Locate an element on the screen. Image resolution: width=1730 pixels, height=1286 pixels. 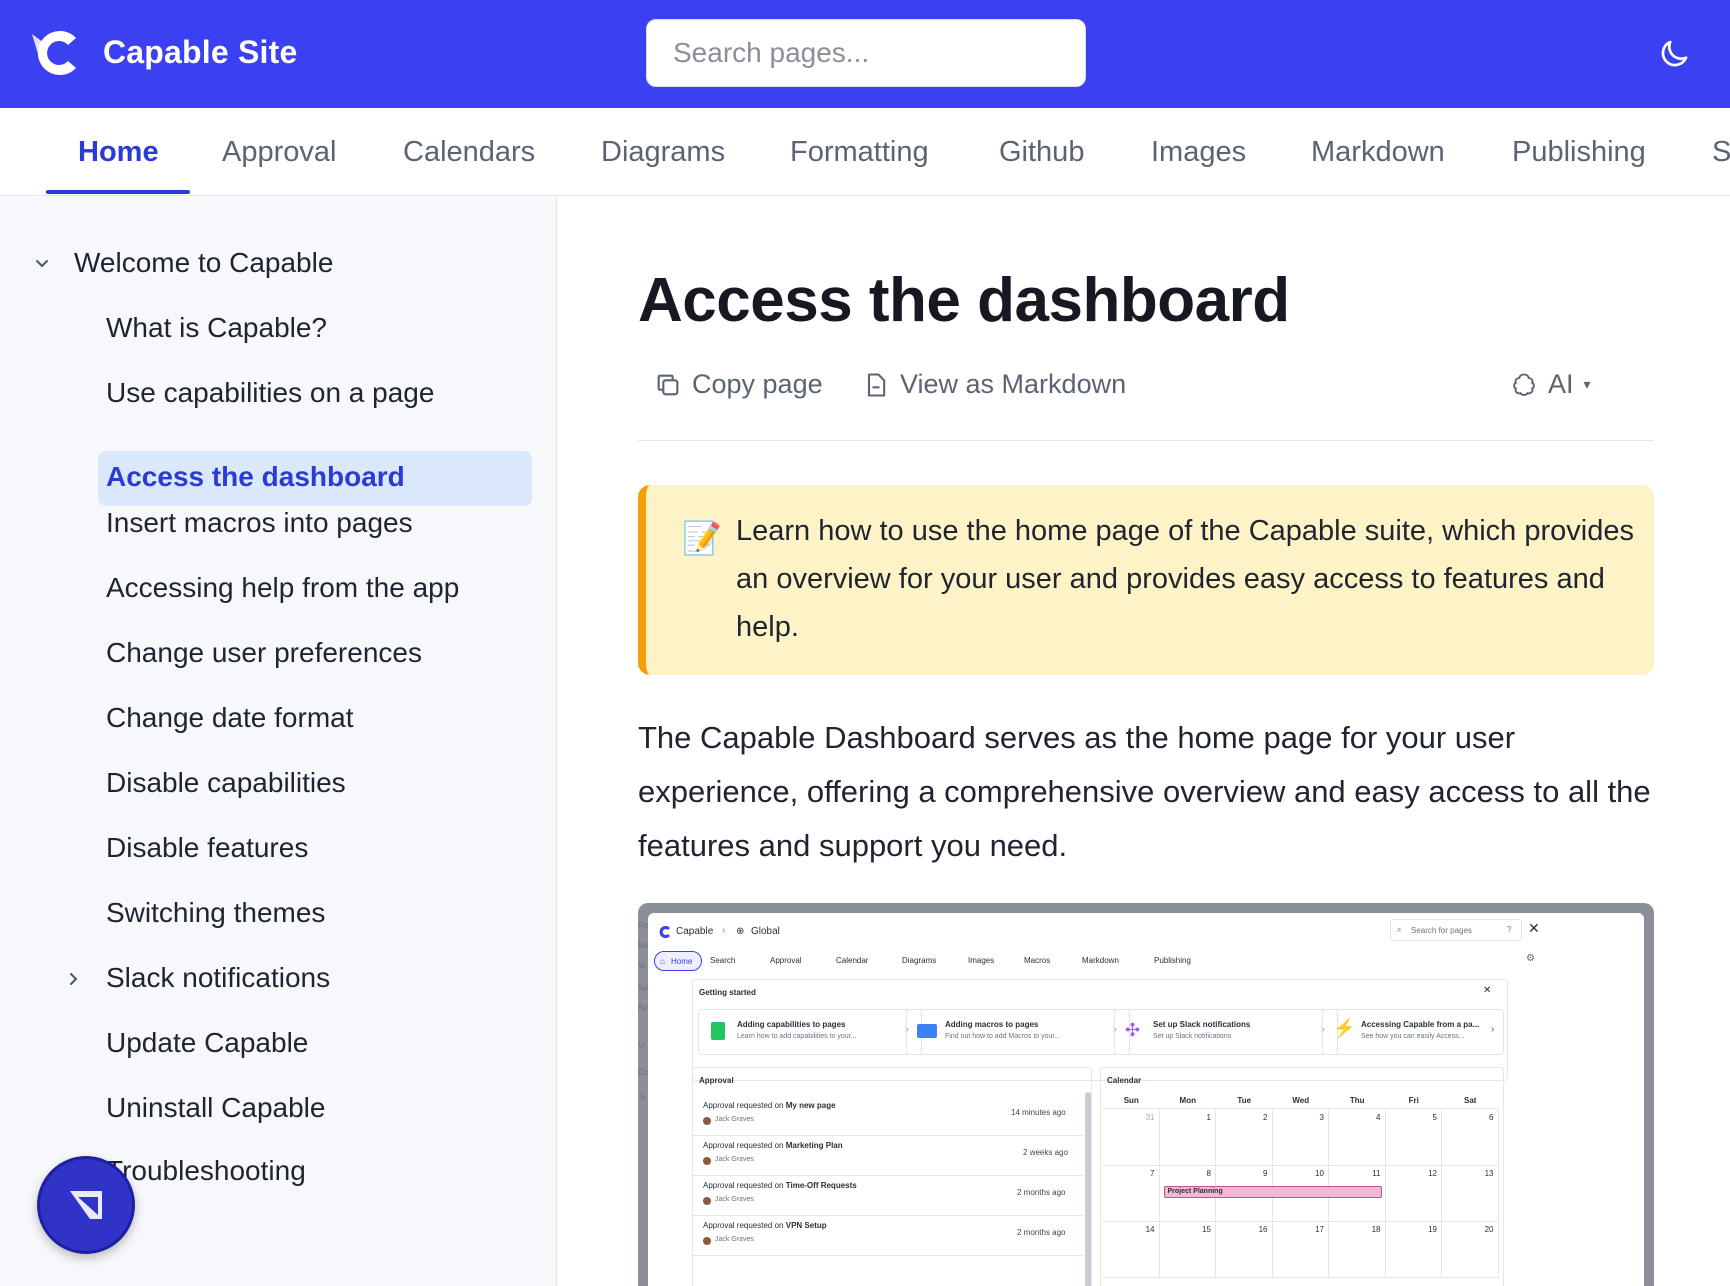
mini-tab-approval: Approval is located at coordinates (786, 960).